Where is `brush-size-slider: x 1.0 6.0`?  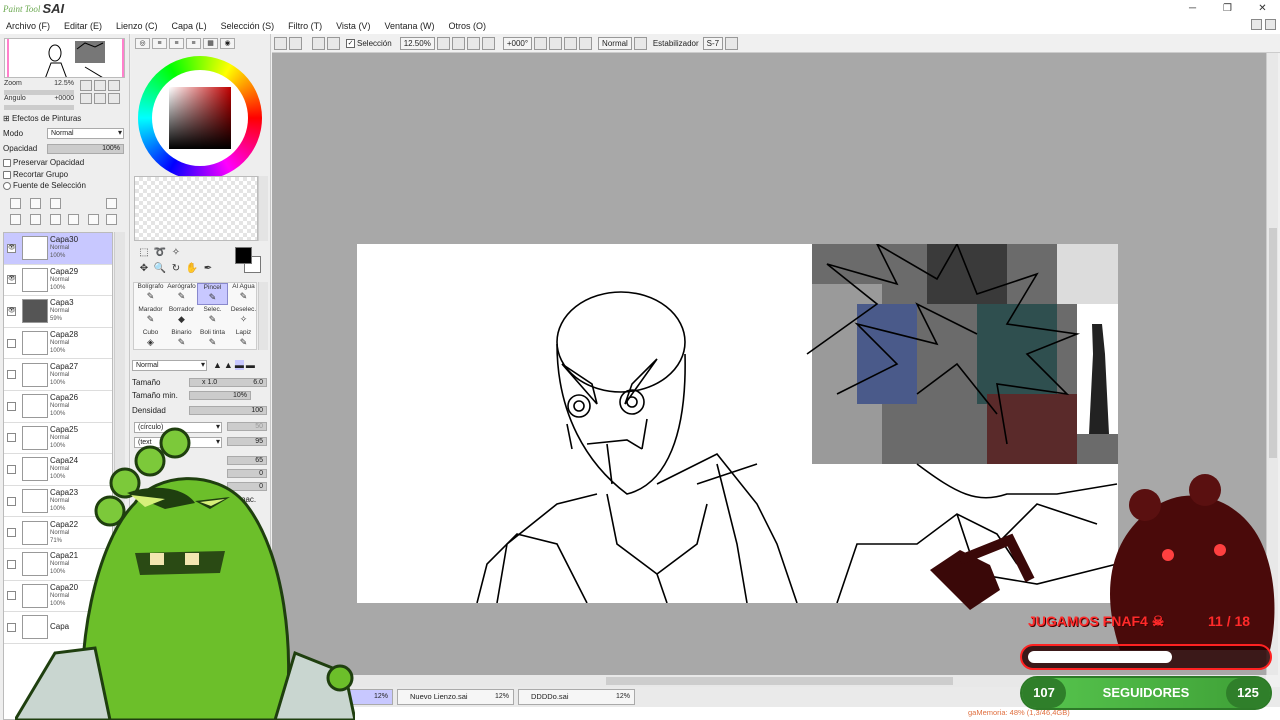
brush-size-slider: x 1.0 6.0 is located at coordinates (228, 382).